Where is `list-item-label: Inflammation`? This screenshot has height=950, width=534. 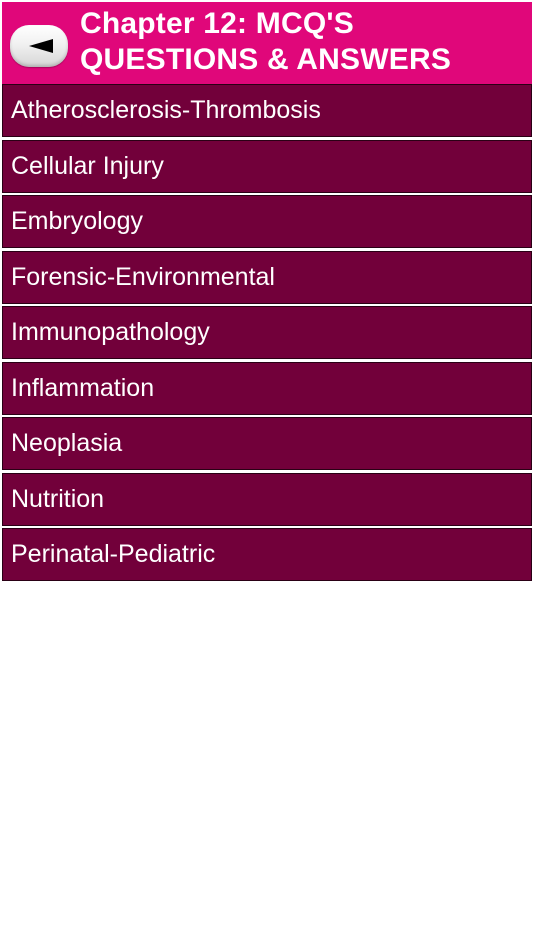
list-item-label: Inflammation is located at coordinates (83, 387).